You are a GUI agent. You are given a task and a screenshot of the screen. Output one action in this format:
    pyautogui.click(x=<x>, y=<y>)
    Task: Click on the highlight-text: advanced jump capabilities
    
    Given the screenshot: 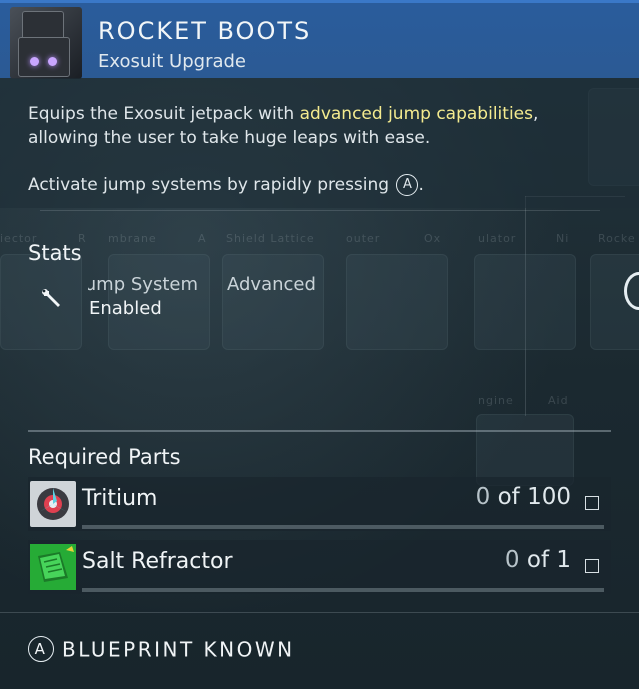 What is the action you would take?
    pyautogui.click(x=416, y=114)
    